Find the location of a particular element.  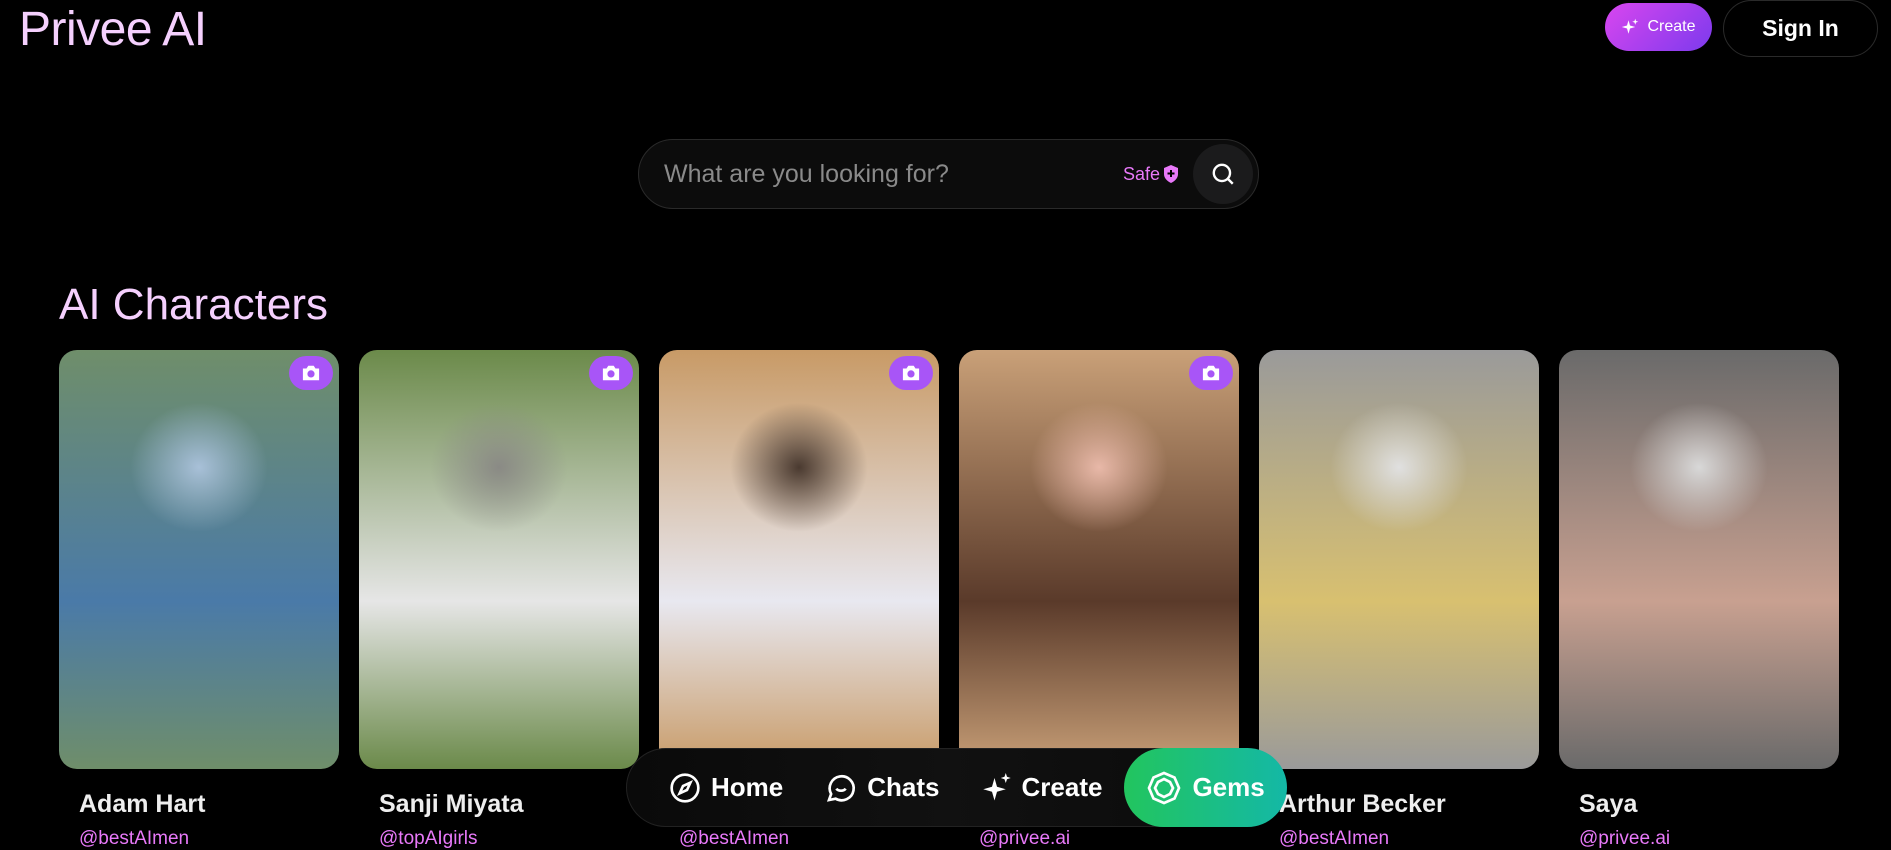

chat-bubble-icon is located at coordinates (841, 788).